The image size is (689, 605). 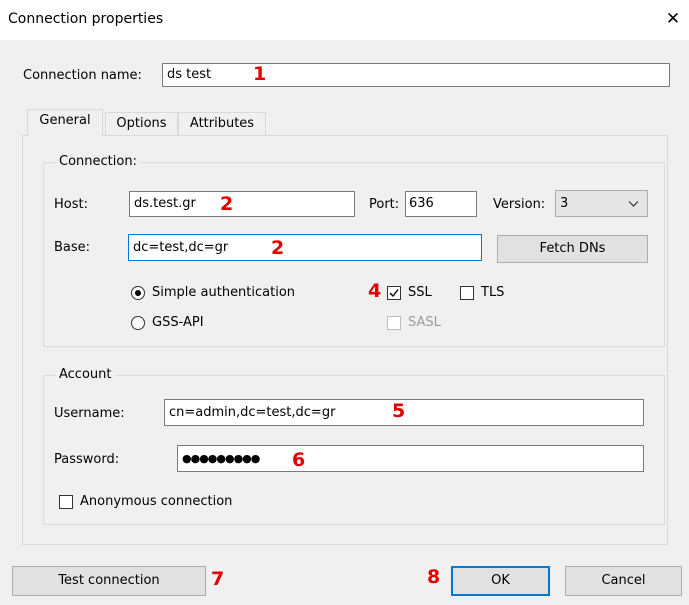 I want to click on annotation-5: 5, so click(x=399, y=411).